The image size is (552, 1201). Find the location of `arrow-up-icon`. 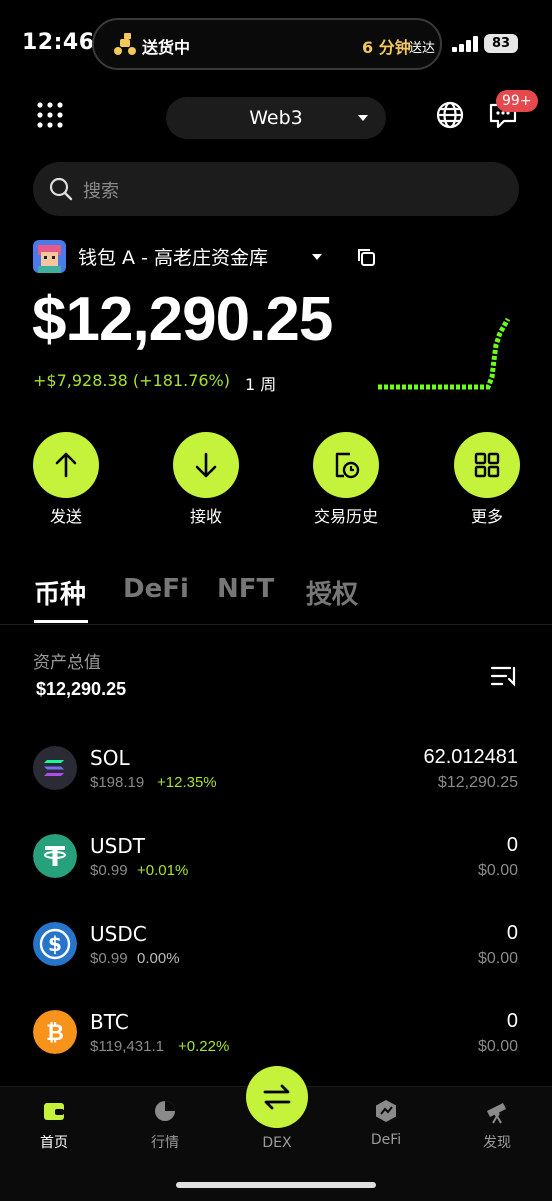

arrow-up-icon is located at coordinates (66, 465).